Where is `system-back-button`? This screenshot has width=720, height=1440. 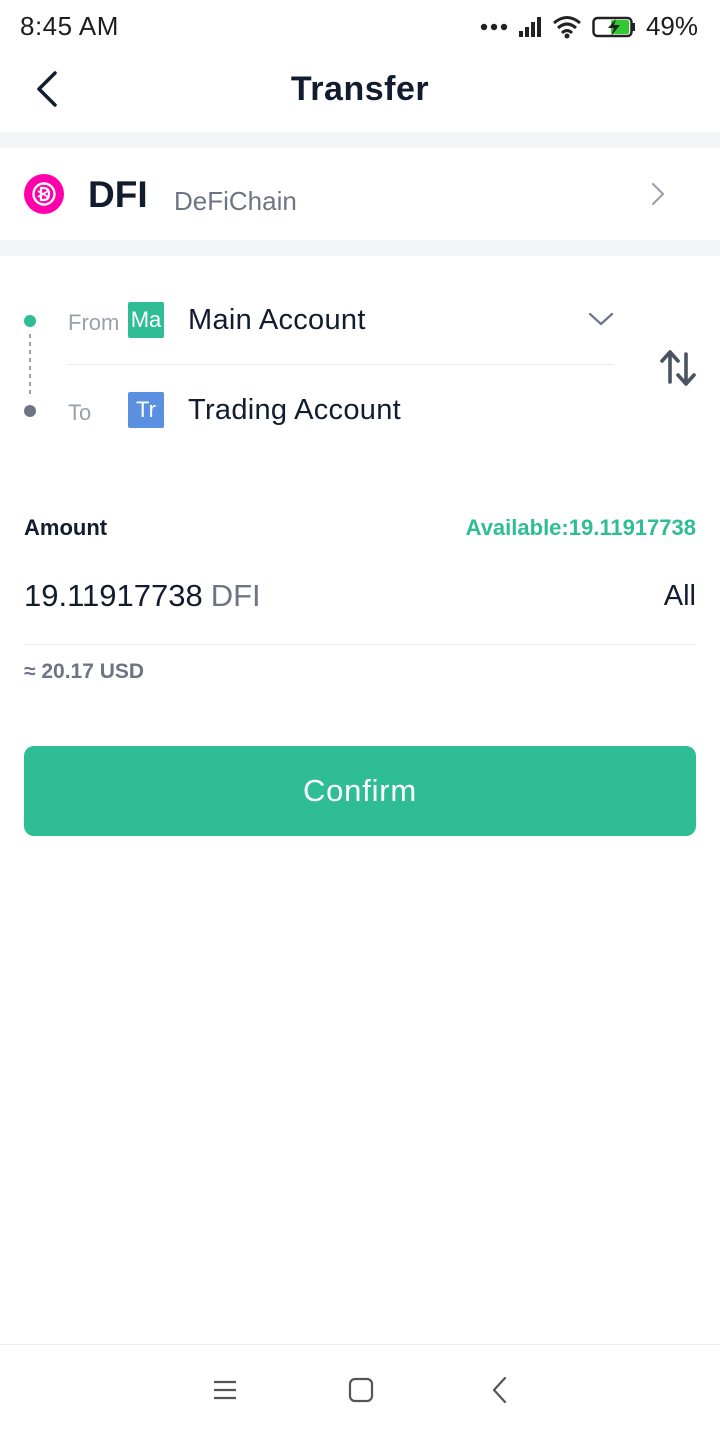
system-back-button is located at coordinates (500, 1392).